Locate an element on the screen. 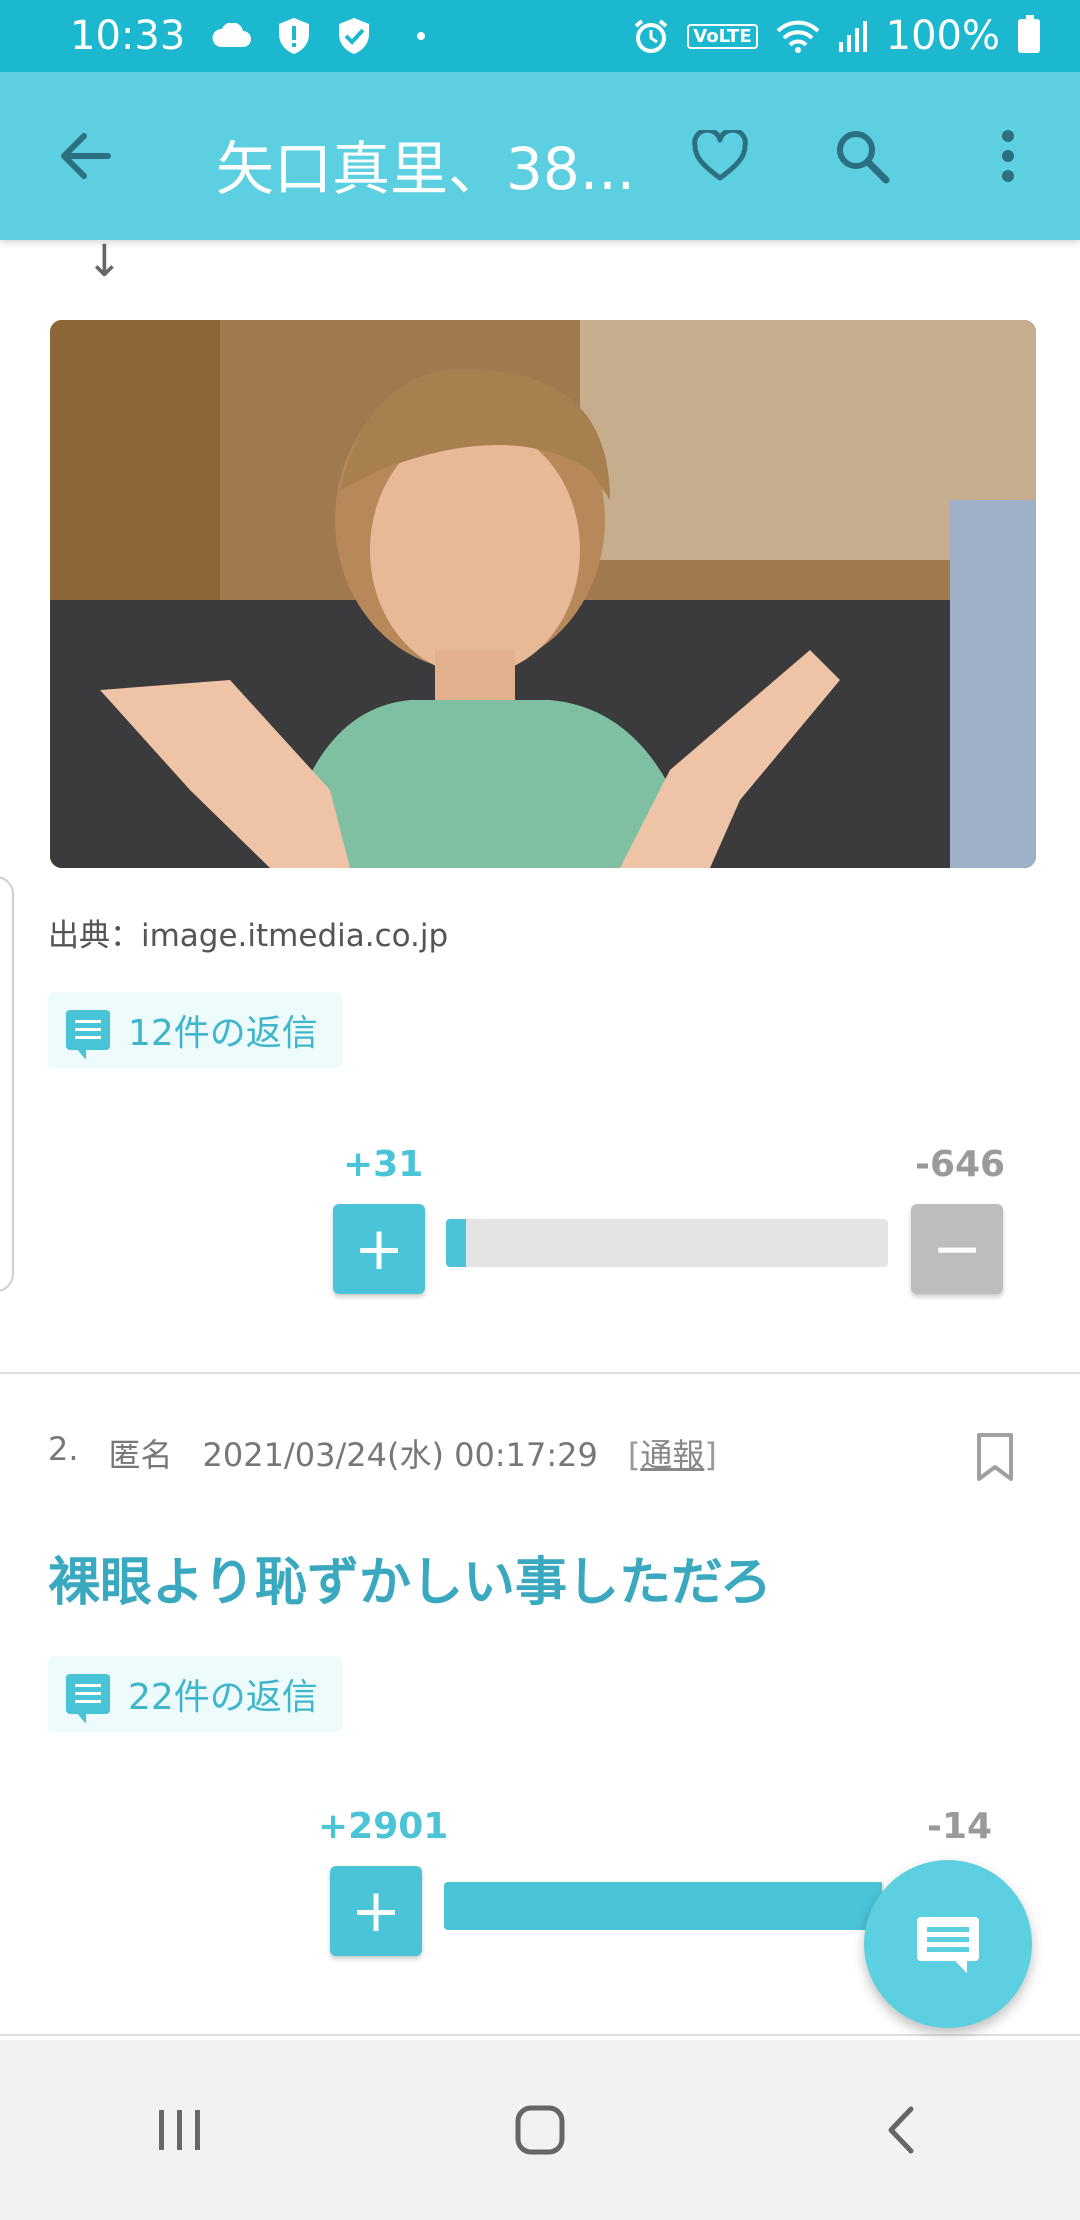  report-link: [通報] is located at coordinates (672, 1453).